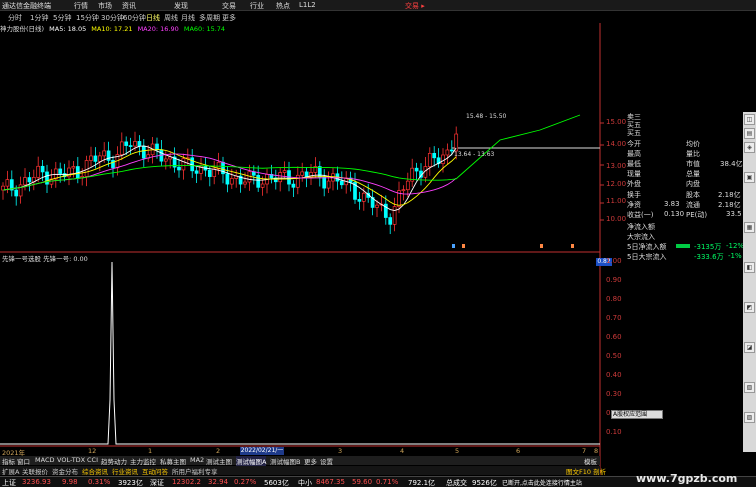 The height and width of the screenshot is (487, 756). I want to click on time-tick: 12, so click(92, 451).